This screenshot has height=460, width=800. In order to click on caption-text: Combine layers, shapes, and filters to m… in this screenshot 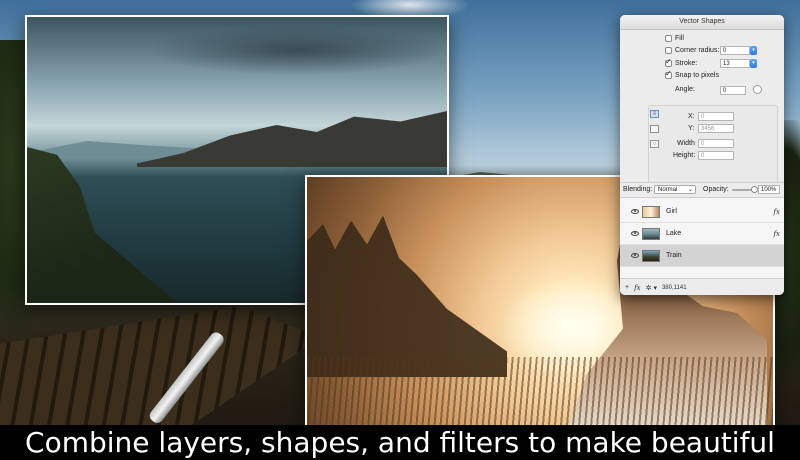, I will do `click(400, 442)`.